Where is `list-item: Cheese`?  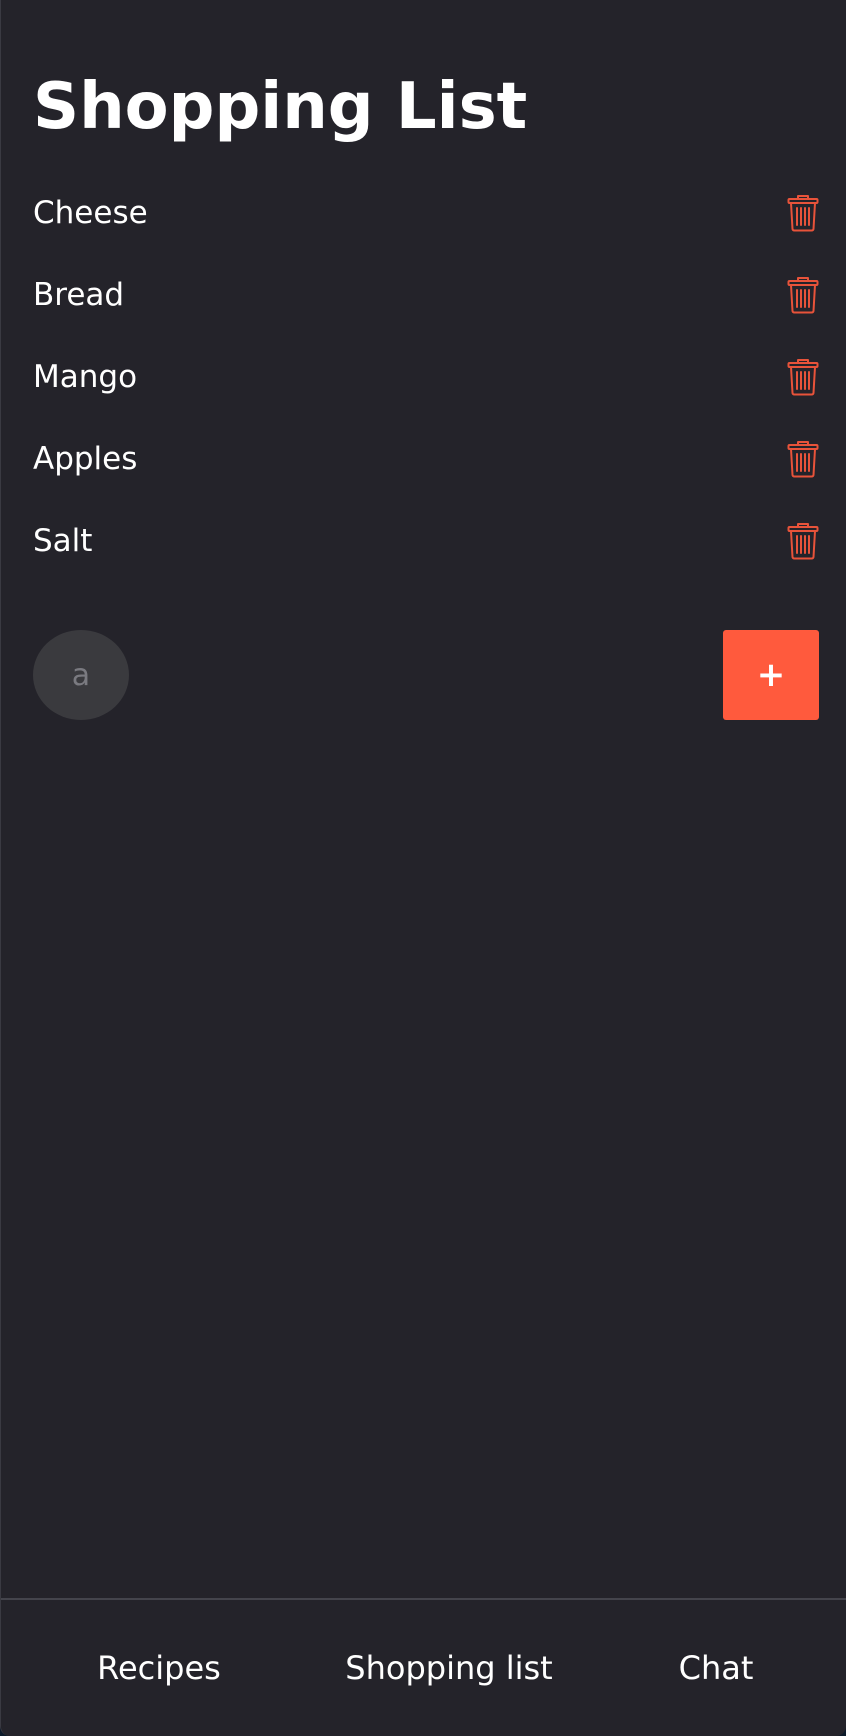 list-item: Cheese is located at coordinates (423, 213).